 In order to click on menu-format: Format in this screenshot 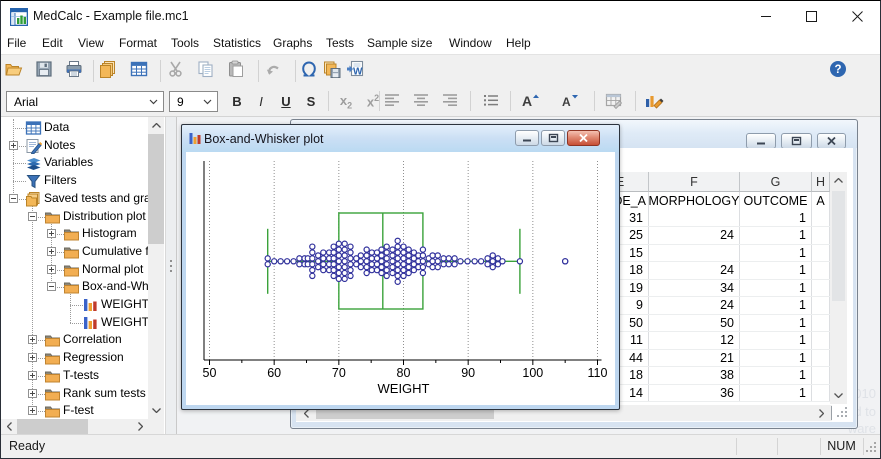, I will do `click(138, 43)`.